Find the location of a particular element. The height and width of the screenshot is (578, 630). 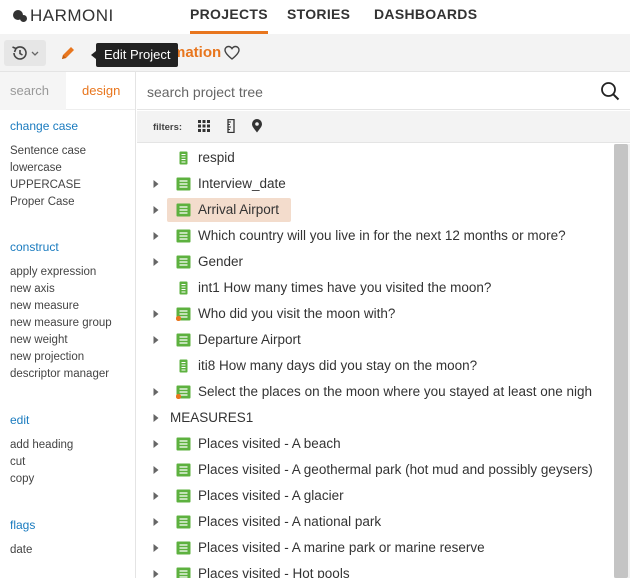

filters-bar: filters: is located at coordinates (383, 127).